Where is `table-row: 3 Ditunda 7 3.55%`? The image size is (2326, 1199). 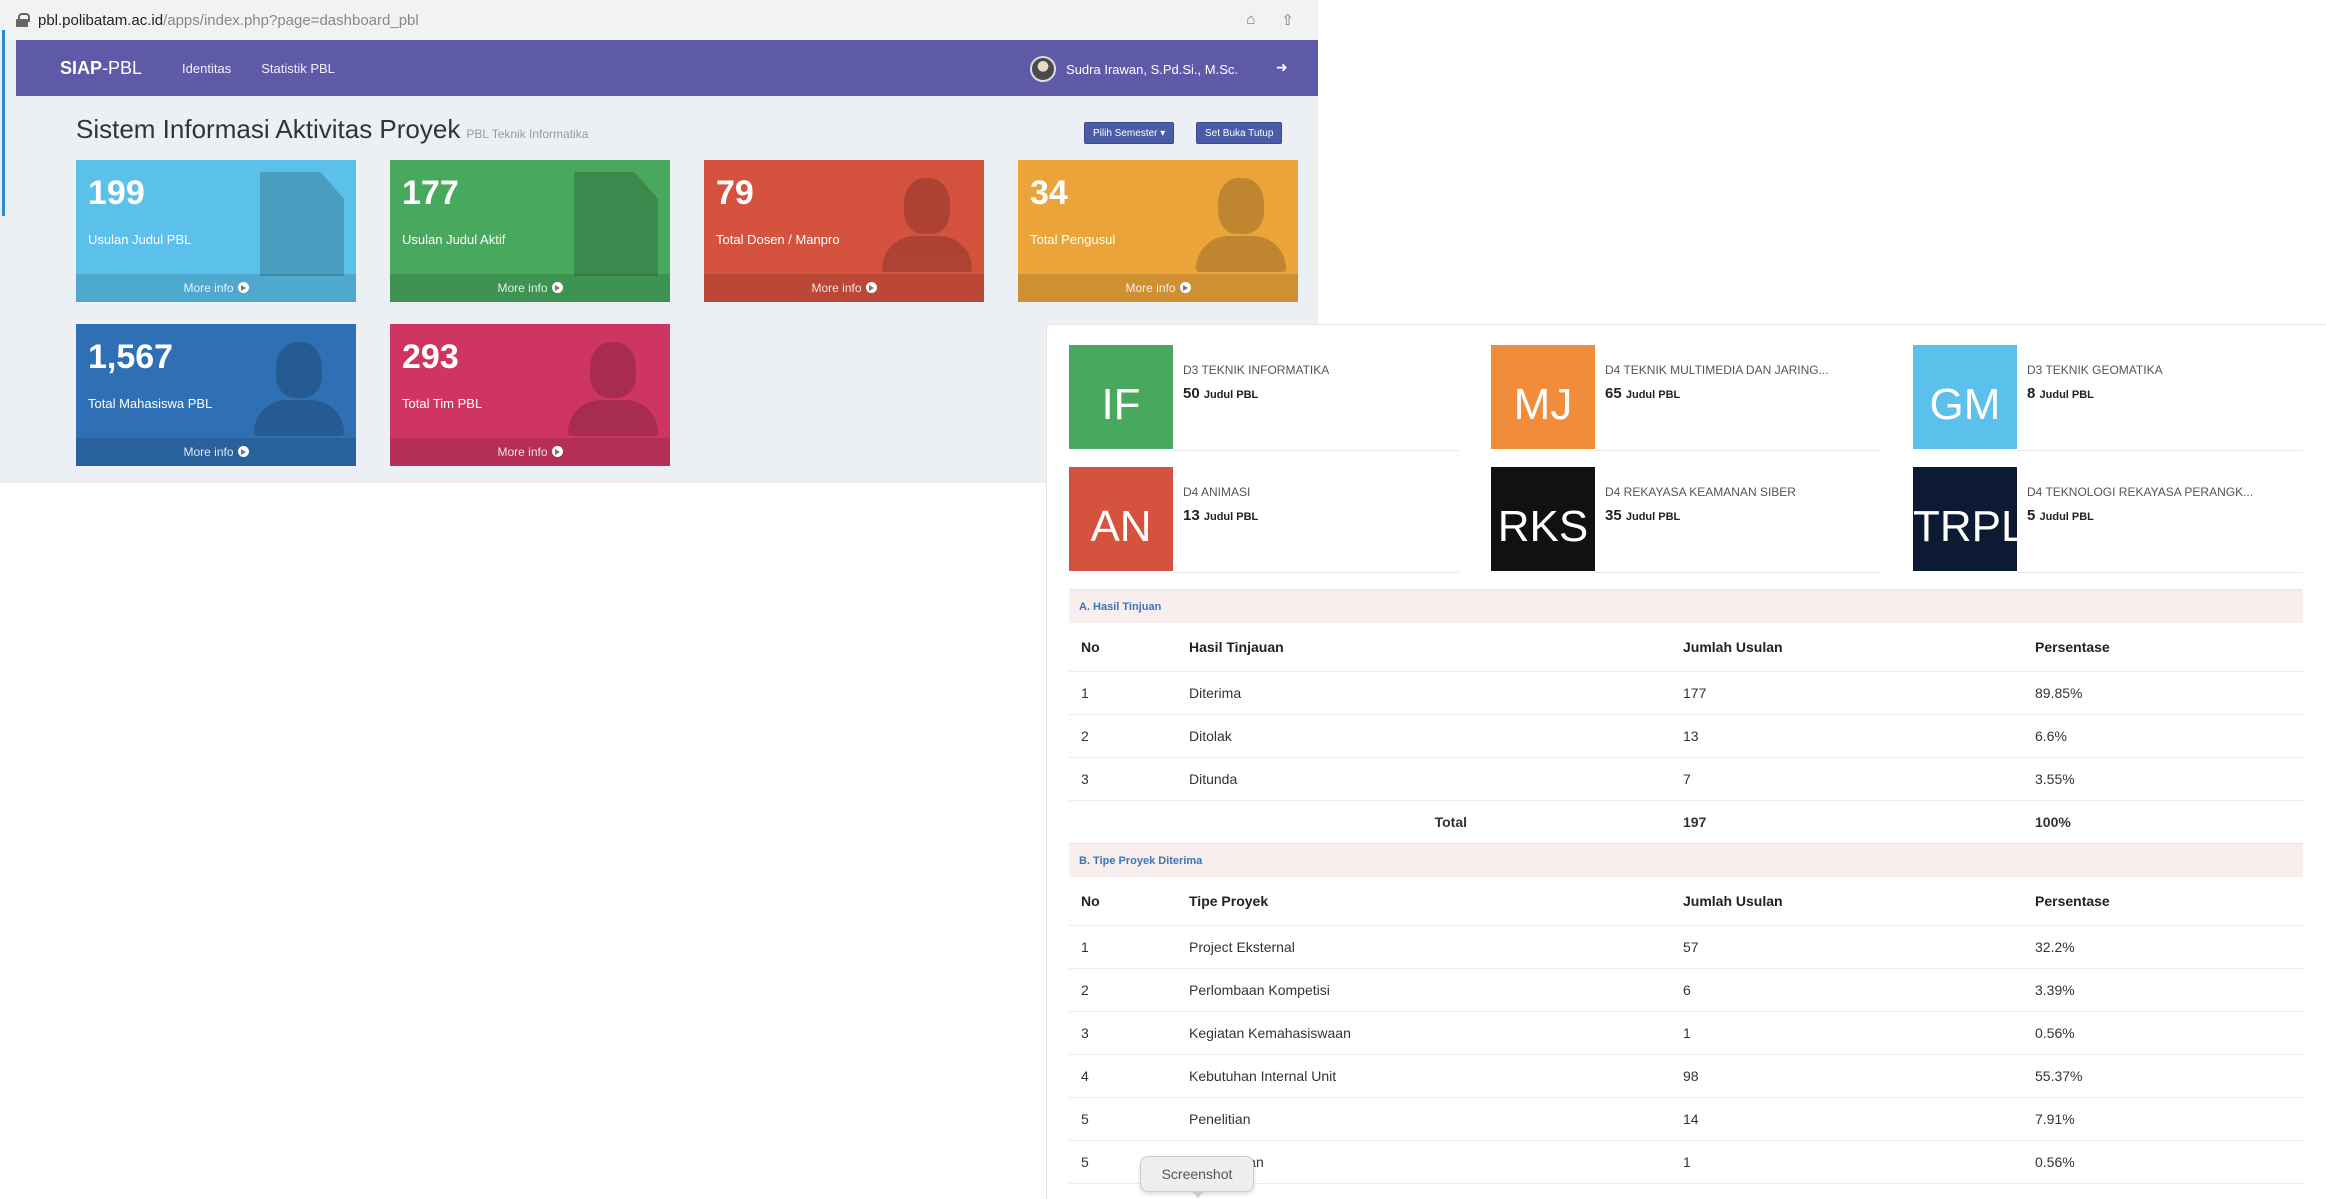
table-row: 3 Ditunda 7 3.55% is located at coordinates (1686, 779).